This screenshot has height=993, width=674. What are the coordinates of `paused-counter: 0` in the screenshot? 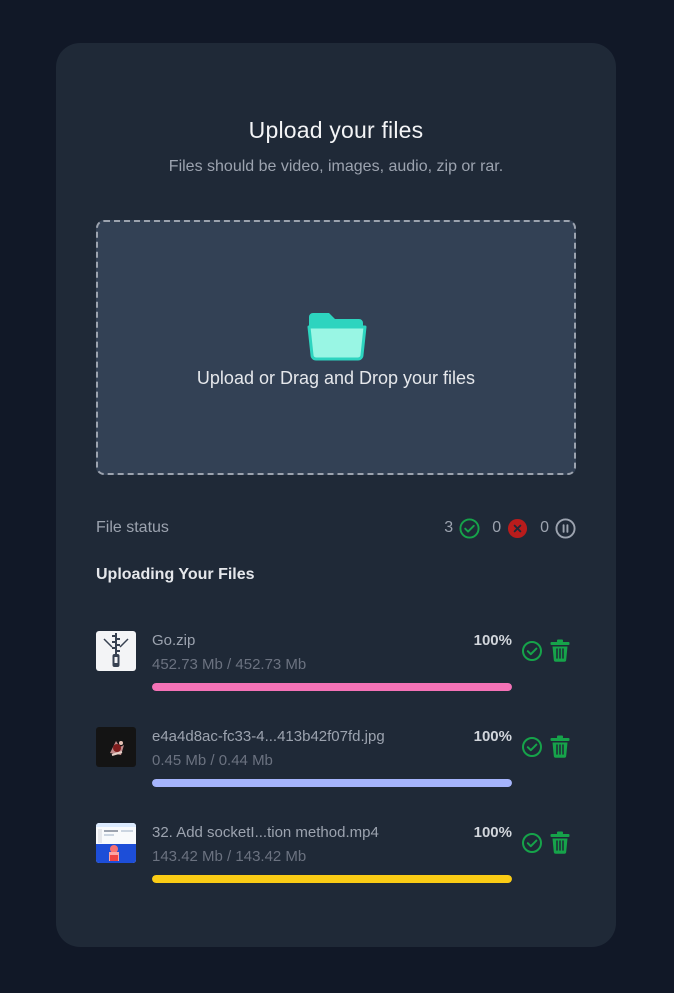 It's located at (558, 528).